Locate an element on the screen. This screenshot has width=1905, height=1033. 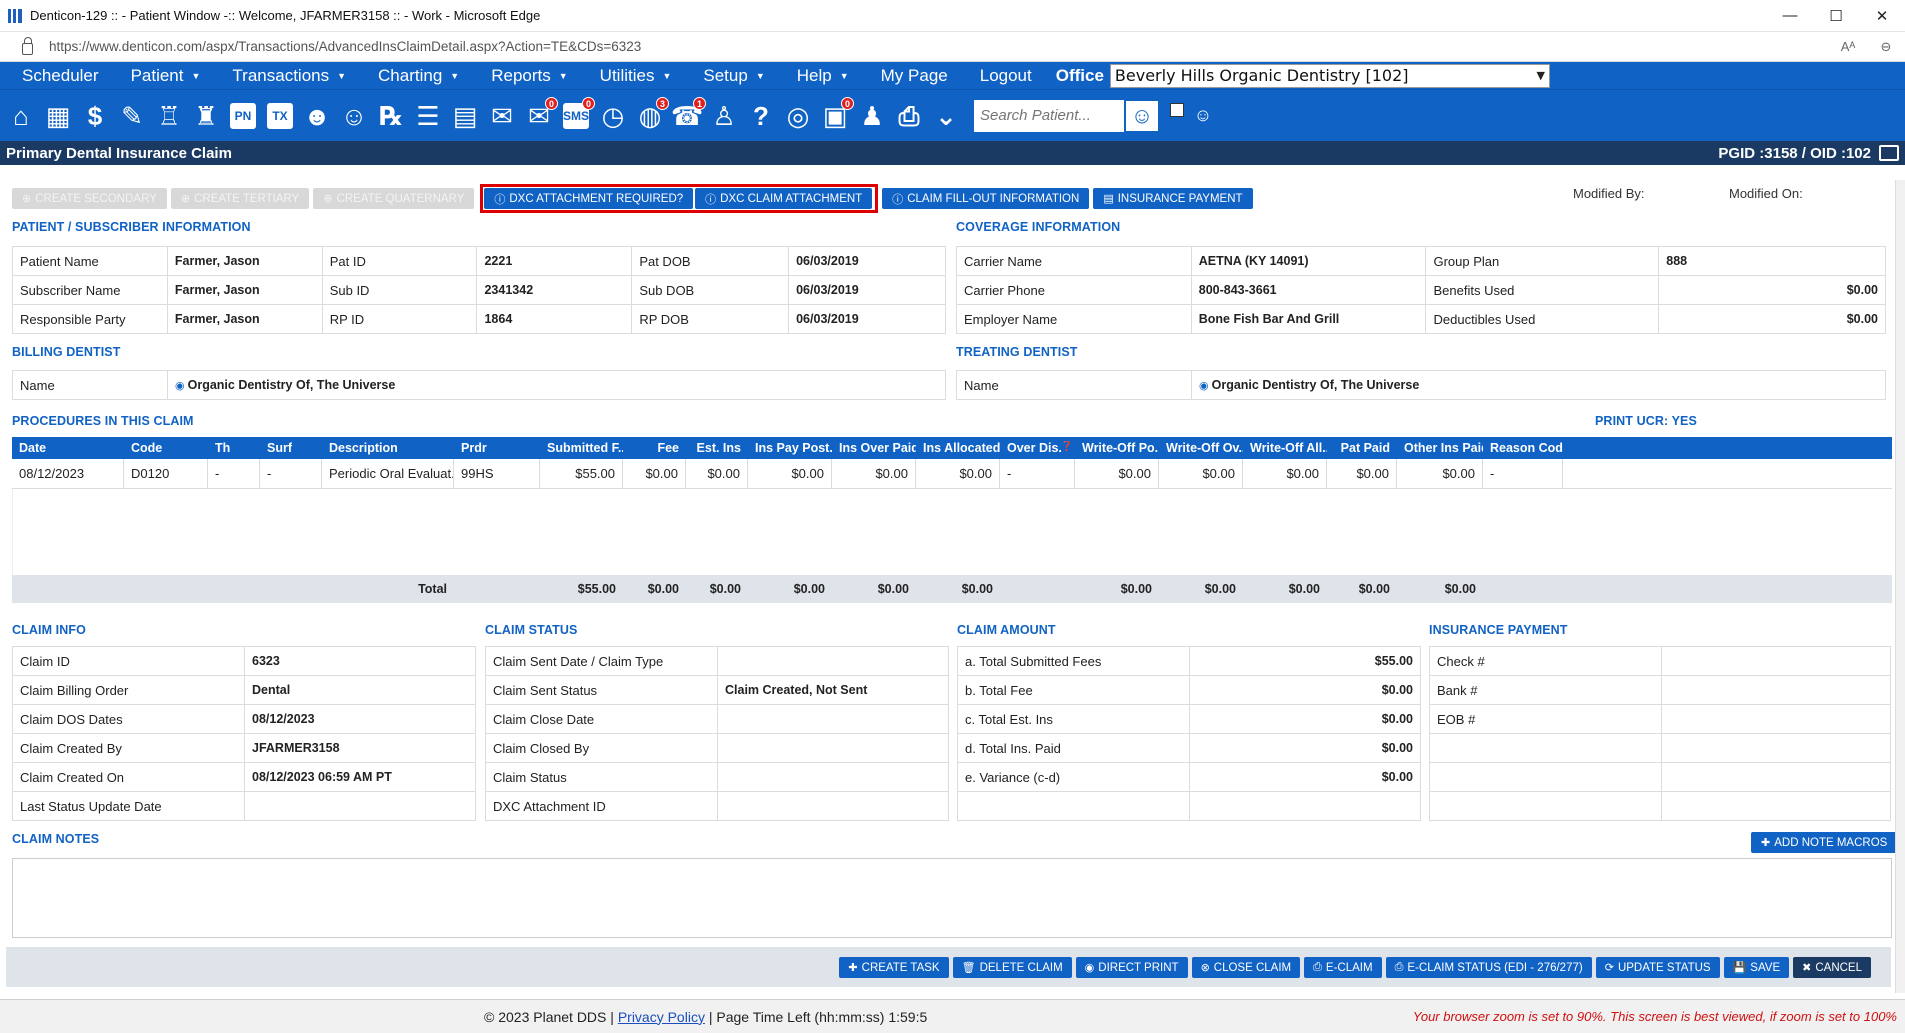
rx-icon: ℞ is located at coordinates (391, 116).